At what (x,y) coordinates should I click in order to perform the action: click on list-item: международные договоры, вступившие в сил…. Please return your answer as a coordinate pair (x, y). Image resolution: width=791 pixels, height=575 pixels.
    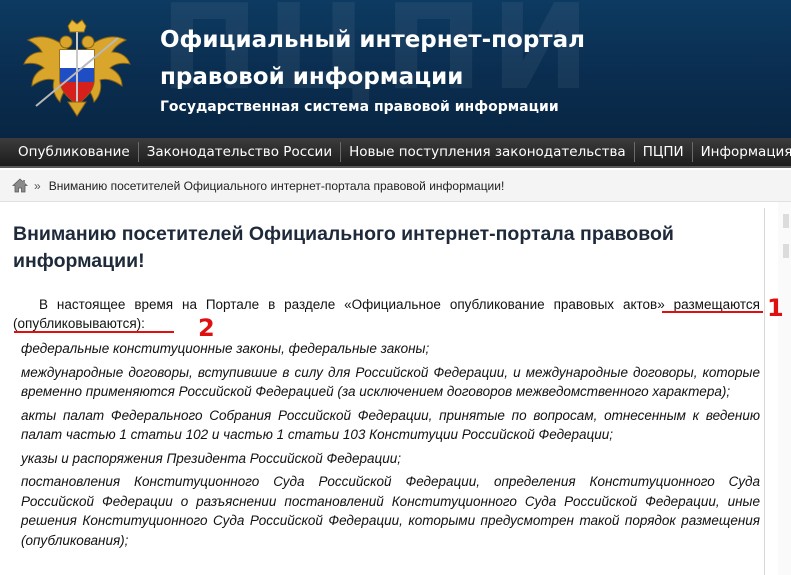
    Looking at the image, I should click on (390, 382).